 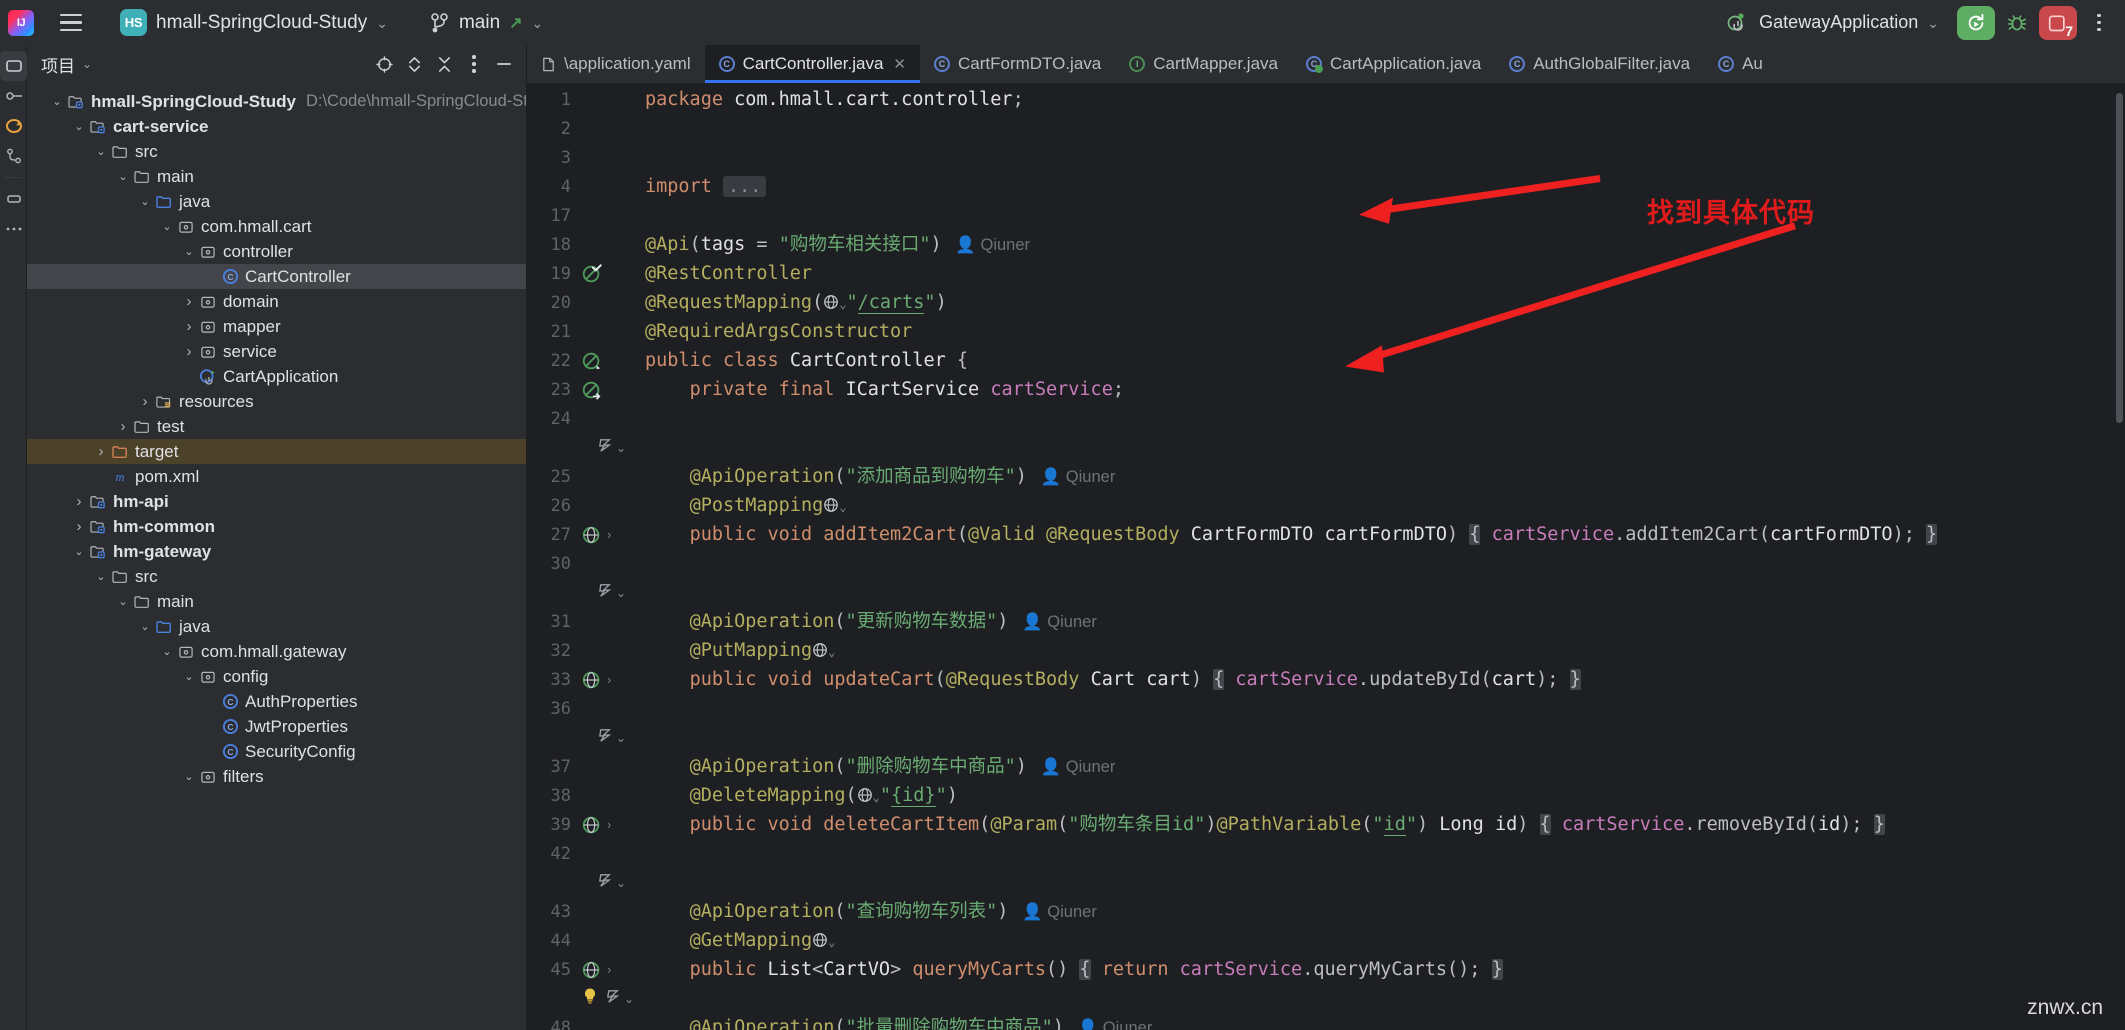 I want to click on gutter-intention-bulb-icon, so click(x=590, y=998).